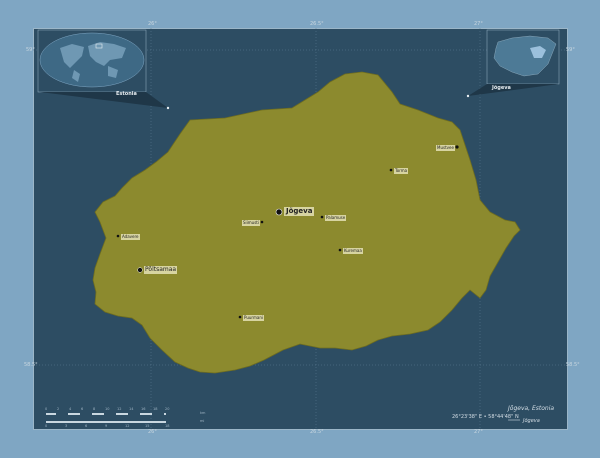  I want to click on scale-tick-km: 6, so click(82, 409).